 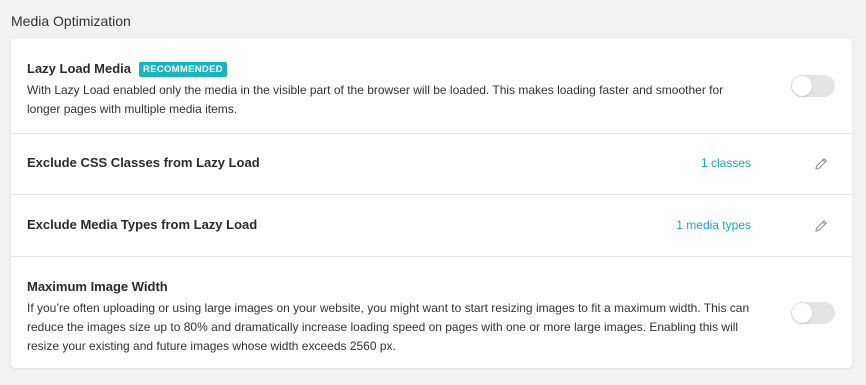 What do you see at coordinates (143, 162) in the screenshot?
I see `exclude-css-title: Exclude CSS Classes from Lazy Load` at bounding box center [143, 162].